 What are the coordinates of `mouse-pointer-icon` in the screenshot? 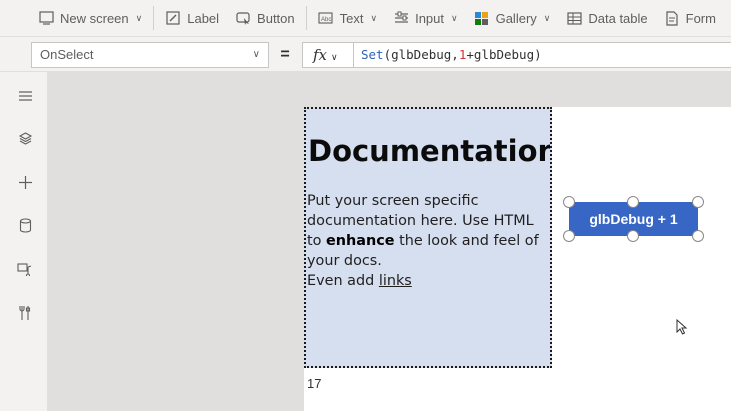 It's located at (682, 329).